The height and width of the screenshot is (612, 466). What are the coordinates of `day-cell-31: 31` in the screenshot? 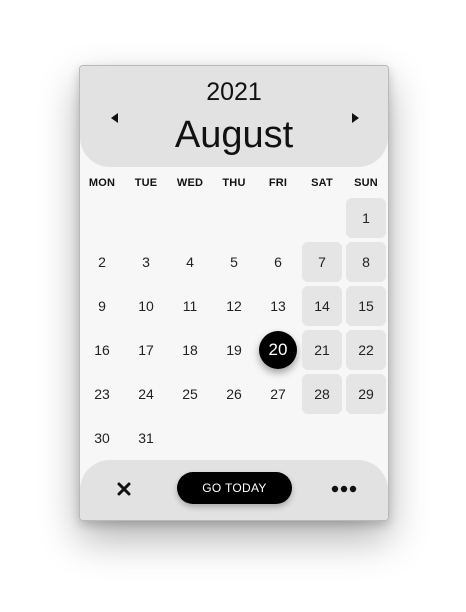 It's located at (146, 438).